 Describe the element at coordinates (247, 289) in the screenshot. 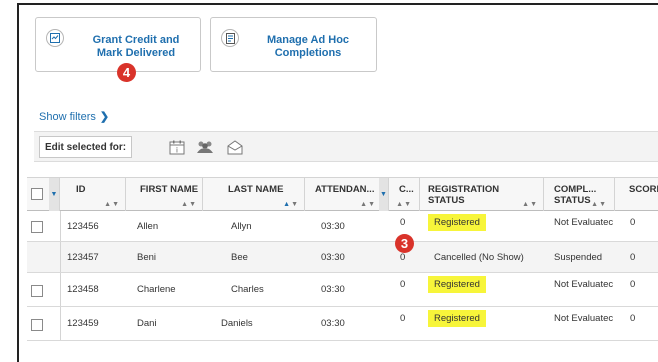

I see `cell-last-name: Charles` at that location.